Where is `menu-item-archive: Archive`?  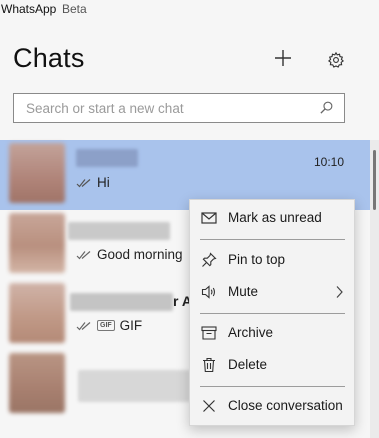
menu-item-archive: Archive is located at coordinates (272, 333).